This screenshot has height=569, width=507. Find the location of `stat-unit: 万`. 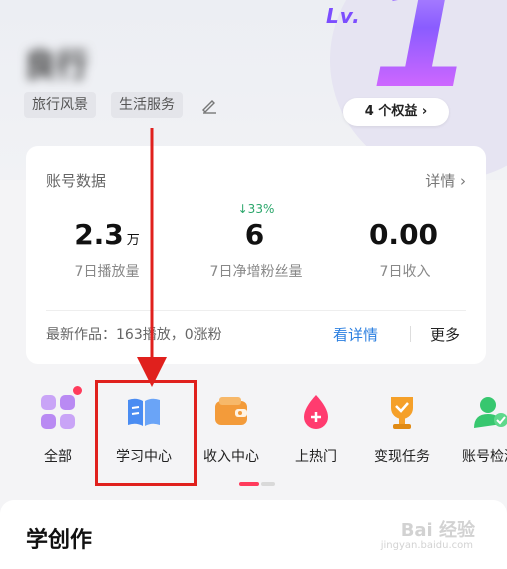

stat-unit: 万 is located at coordinates (133, 240).